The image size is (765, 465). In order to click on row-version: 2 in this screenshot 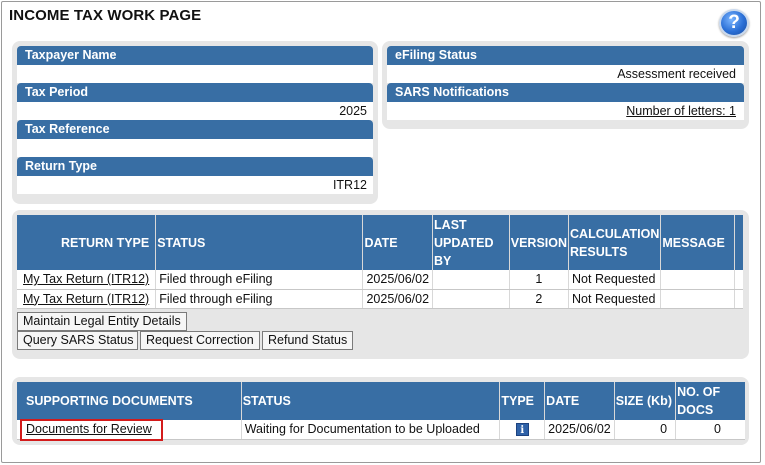, I will do `click(539, 299)`.